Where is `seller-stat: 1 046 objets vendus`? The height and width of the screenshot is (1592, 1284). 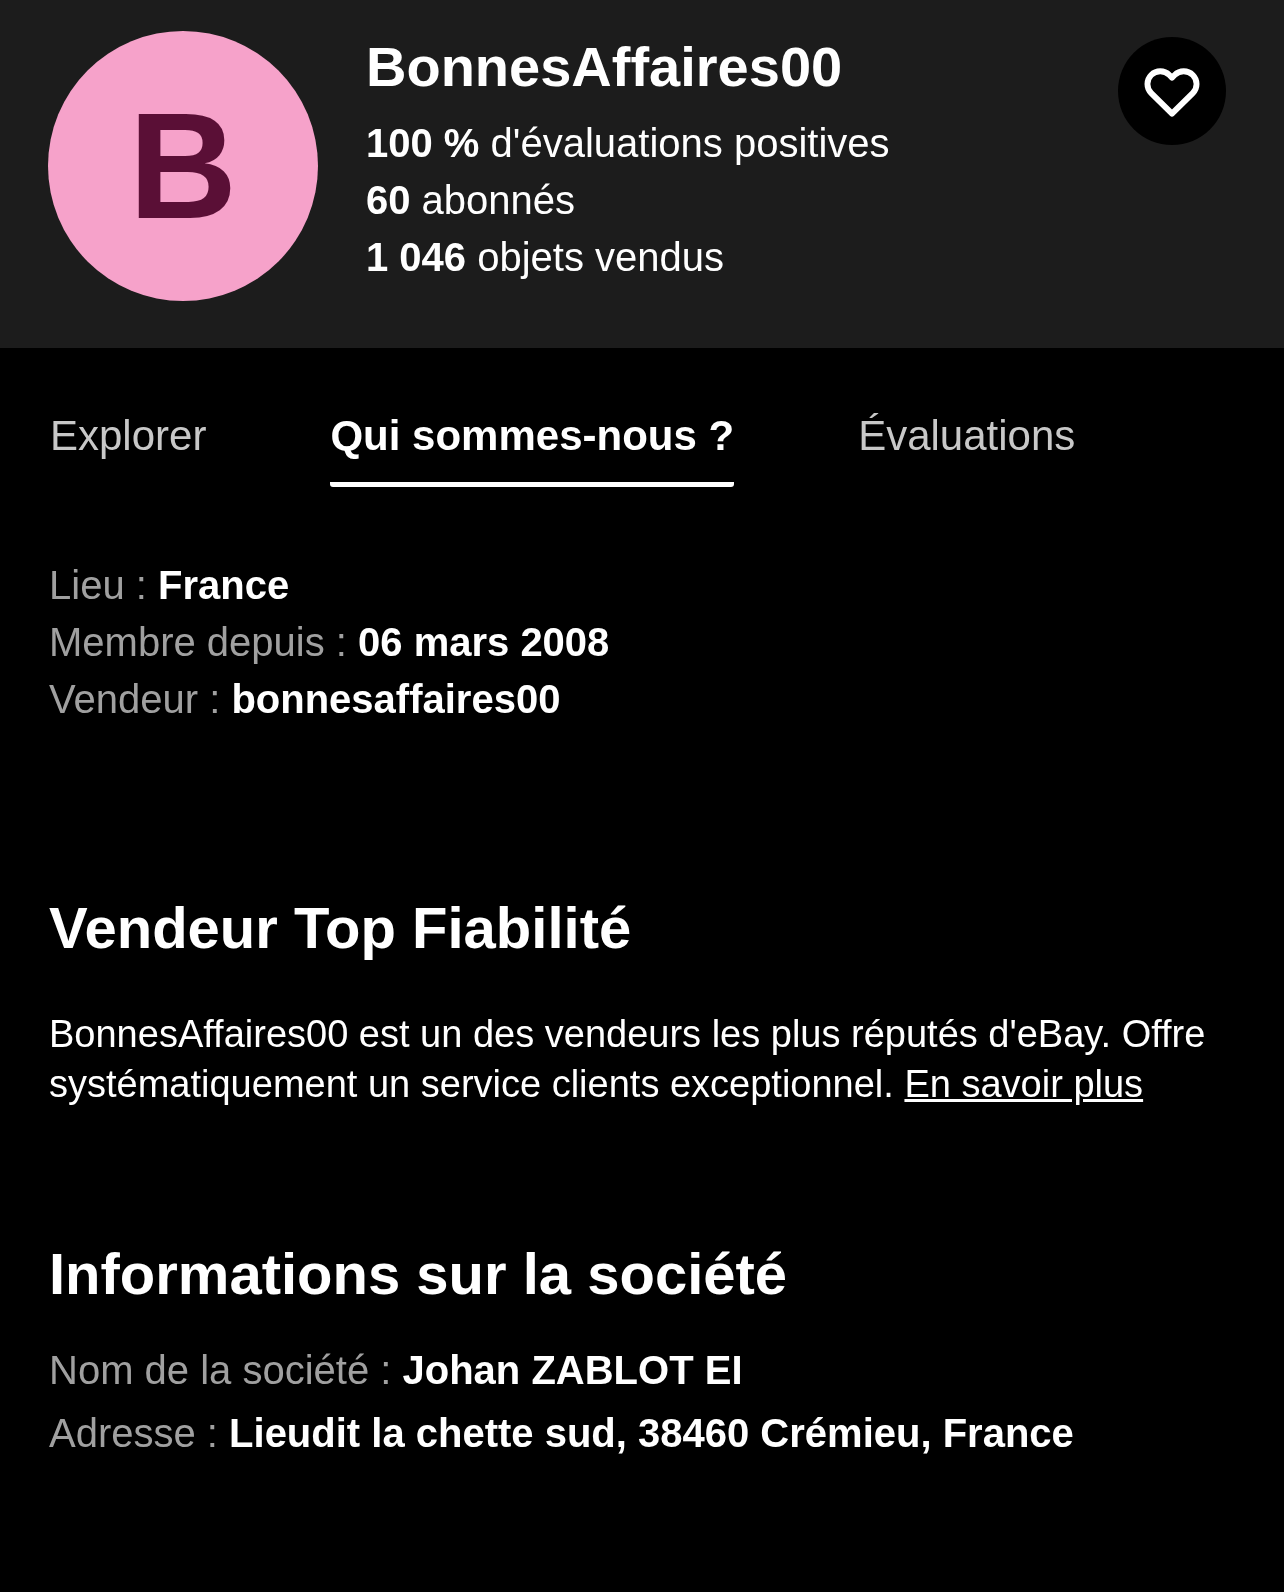 seller-stat: 1 046 objets vendus is located at coordinates (546, 257).